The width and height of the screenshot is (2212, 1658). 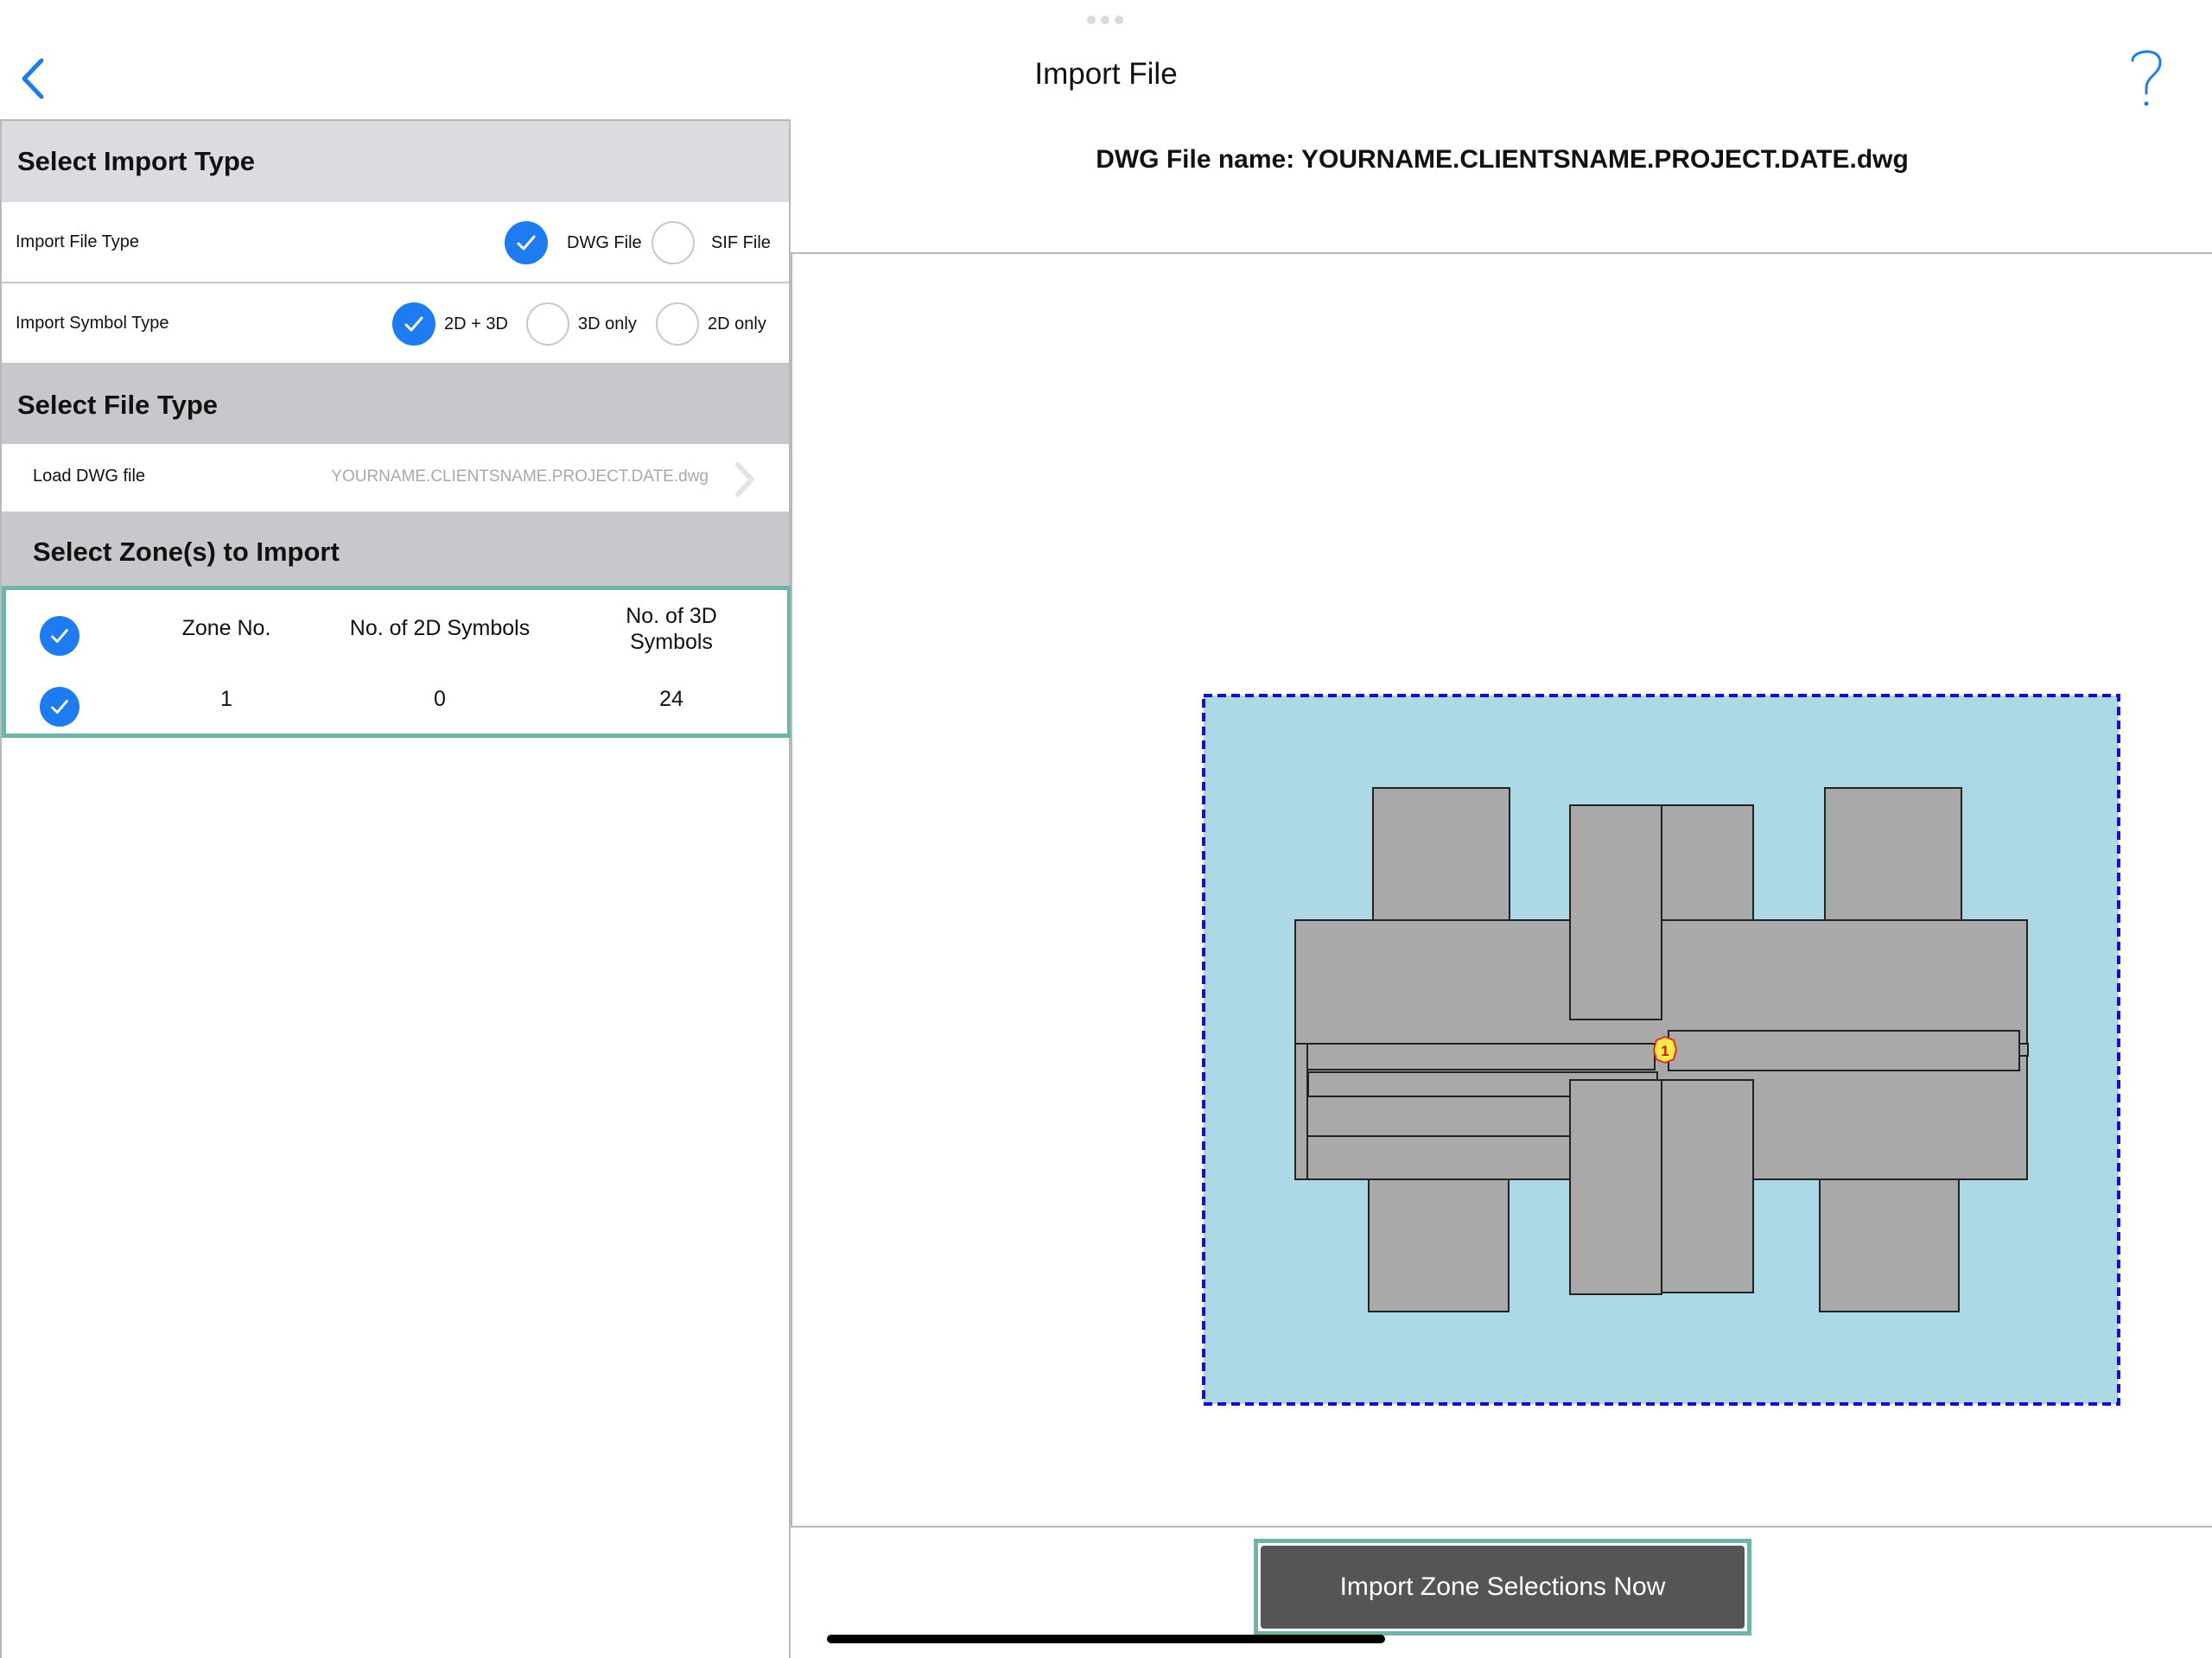 I want to click on import-file-type-row: Import File Type DWG File SIF File, so click(x=395, y=242).